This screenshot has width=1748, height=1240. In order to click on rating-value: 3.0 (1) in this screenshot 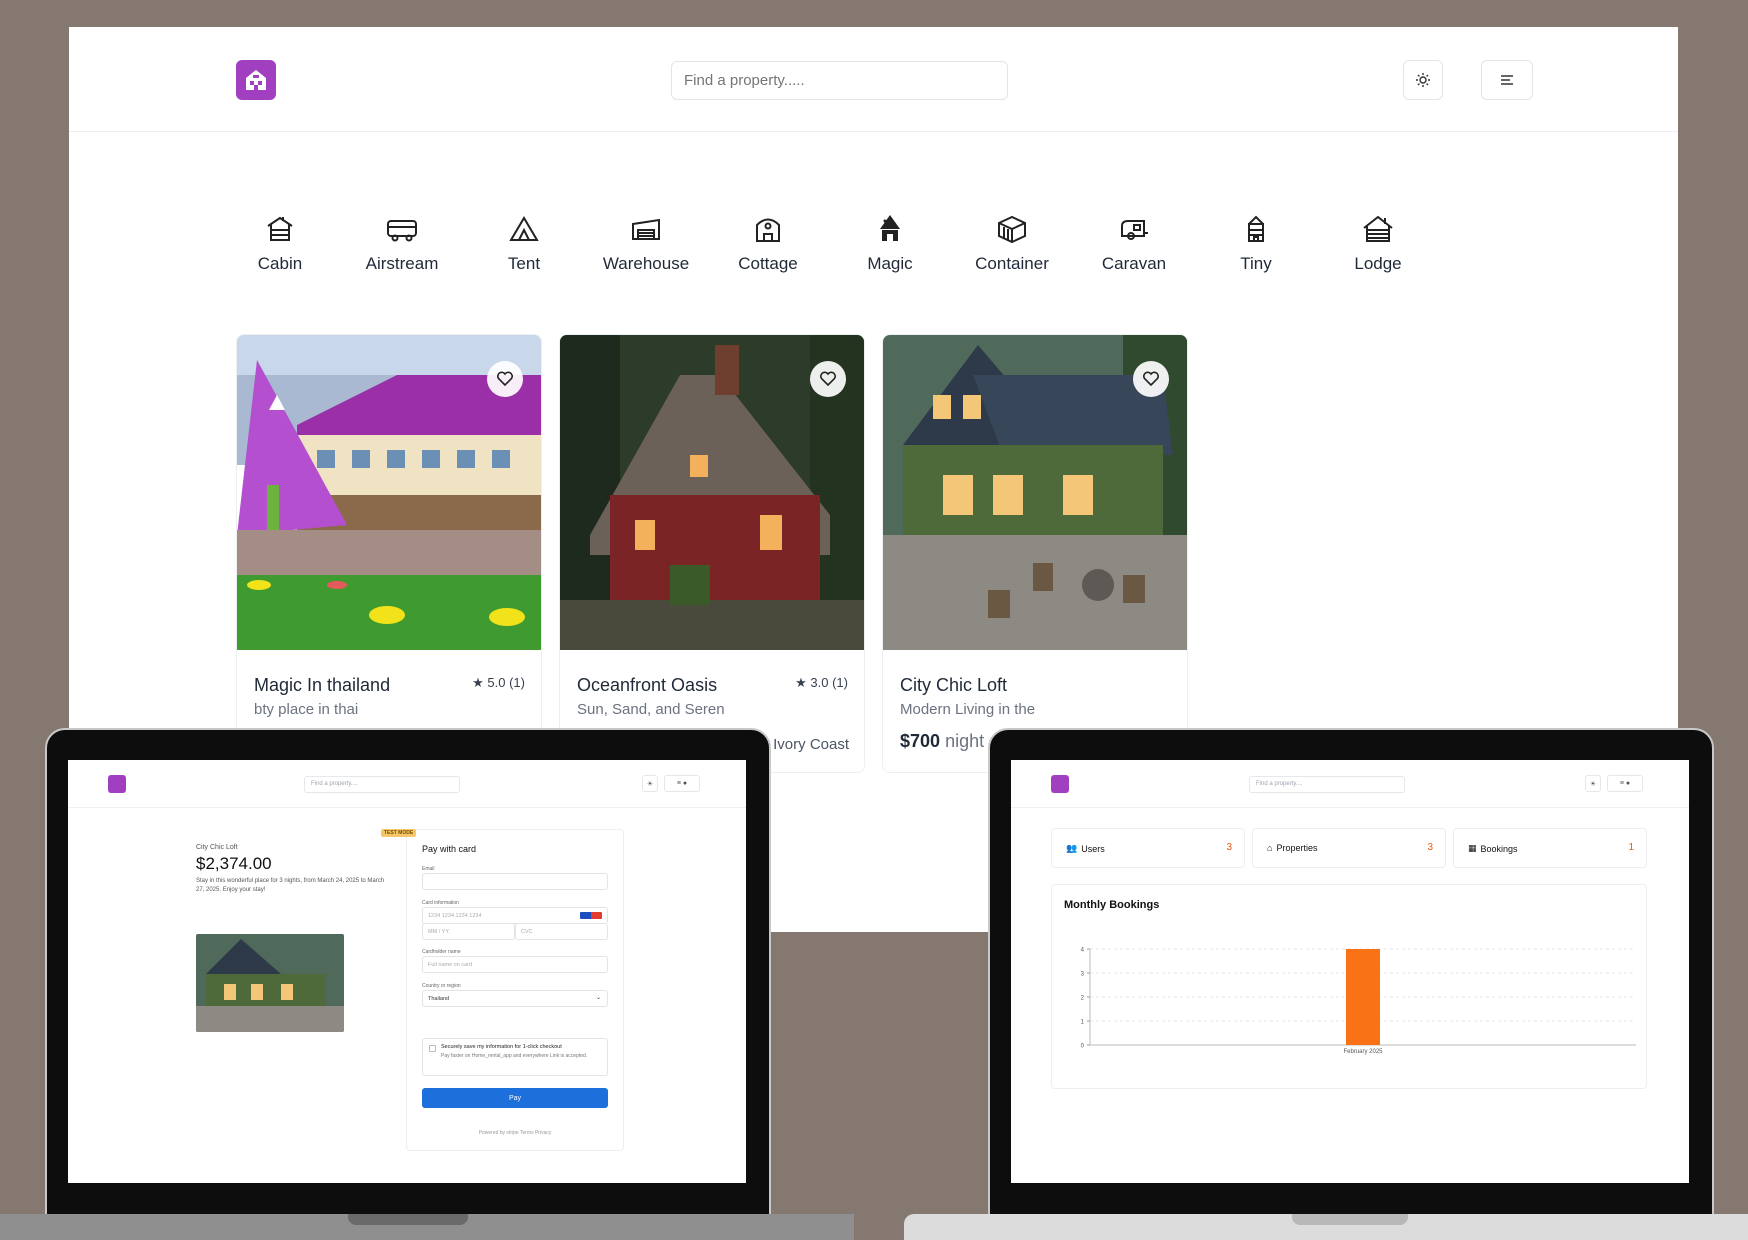, I will do `click(829, 682)`.